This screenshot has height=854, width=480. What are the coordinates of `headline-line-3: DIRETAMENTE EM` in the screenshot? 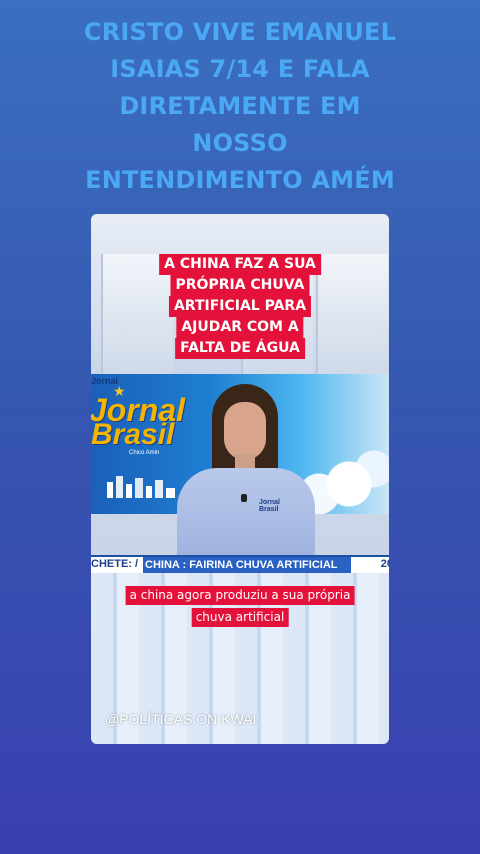 It's located at (240, 106).